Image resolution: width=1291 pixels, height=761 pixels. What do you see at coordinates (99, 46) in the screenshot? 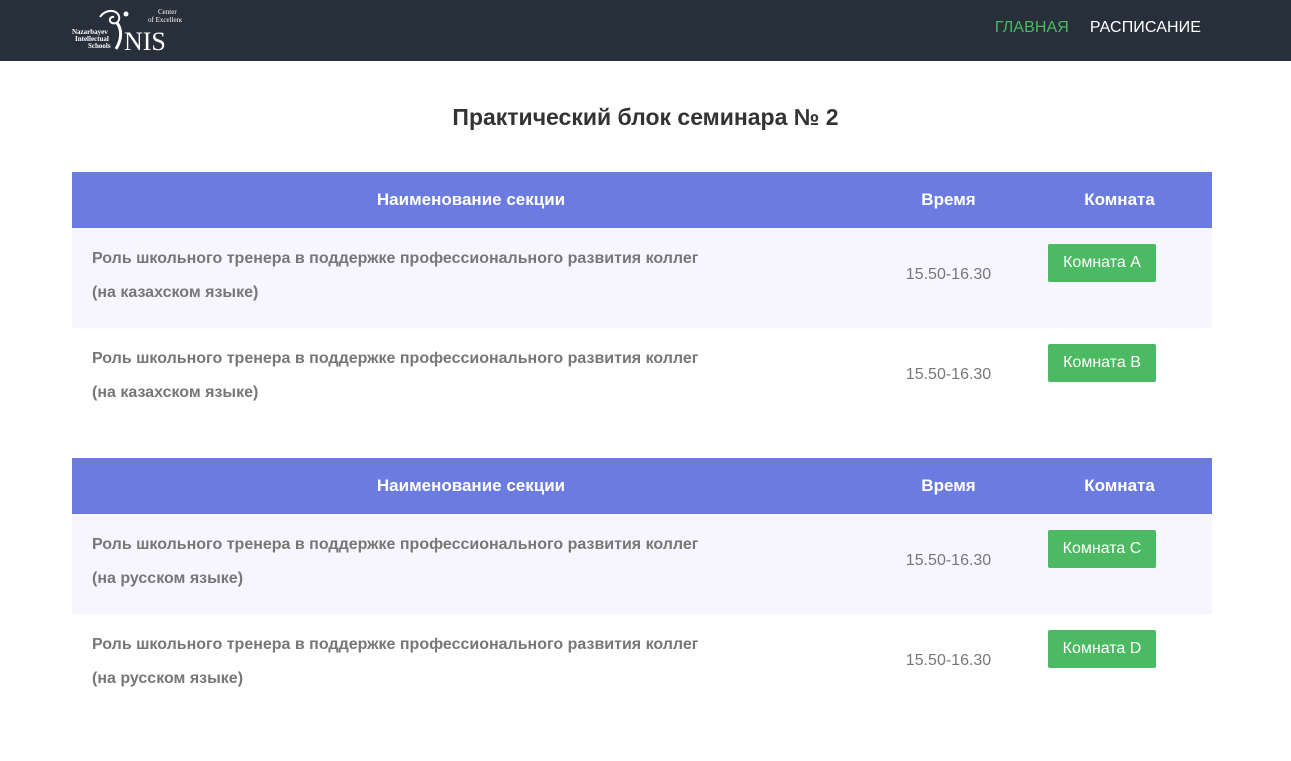
I see `logo-word-3: Schools` at bounding box center [99, 46].